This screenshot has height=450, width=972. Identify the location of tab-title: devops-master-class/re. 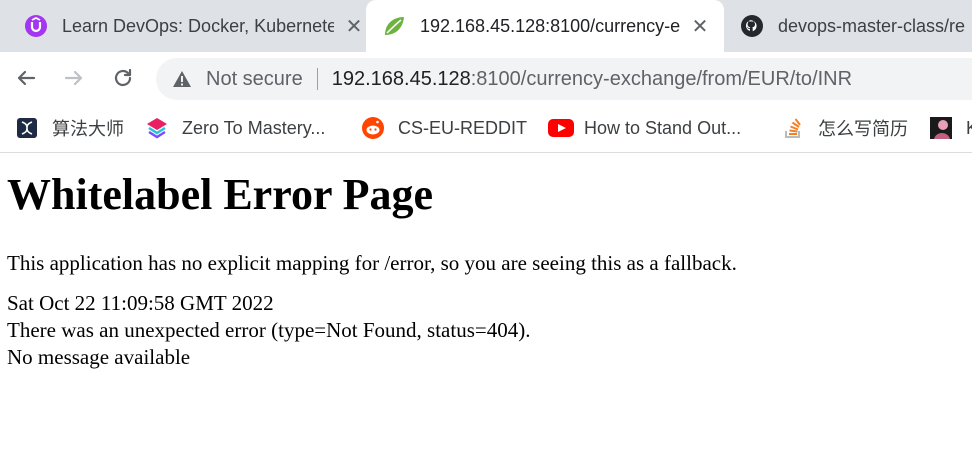
(872, 25).